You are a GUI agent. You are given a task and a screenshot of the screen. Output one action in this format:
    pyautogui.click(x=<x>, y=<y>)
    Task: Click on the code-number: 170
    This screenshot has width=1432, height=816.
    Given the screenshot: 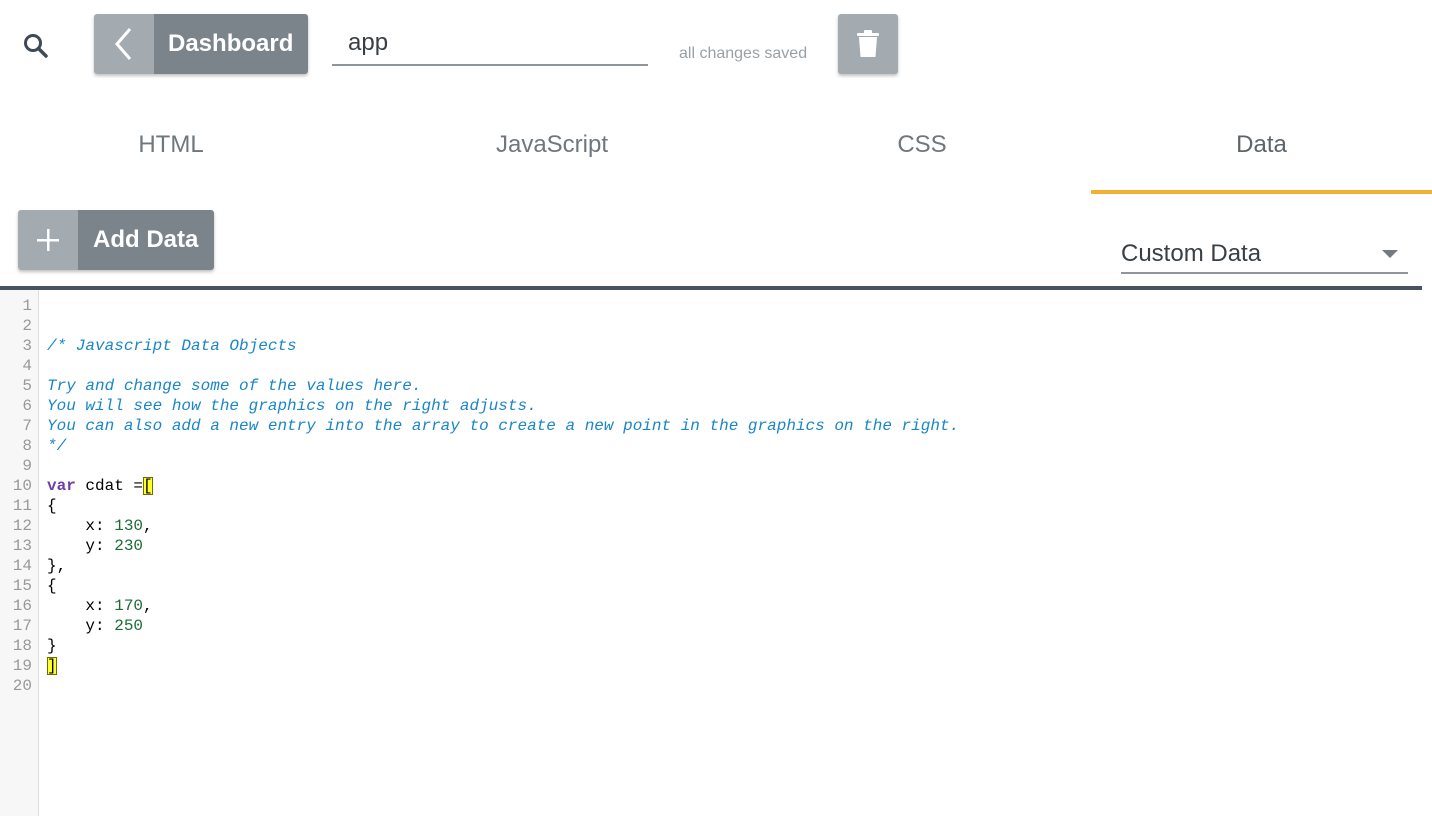 What is the action you would take?
    pyautogui.click(x=129, y=606)
    